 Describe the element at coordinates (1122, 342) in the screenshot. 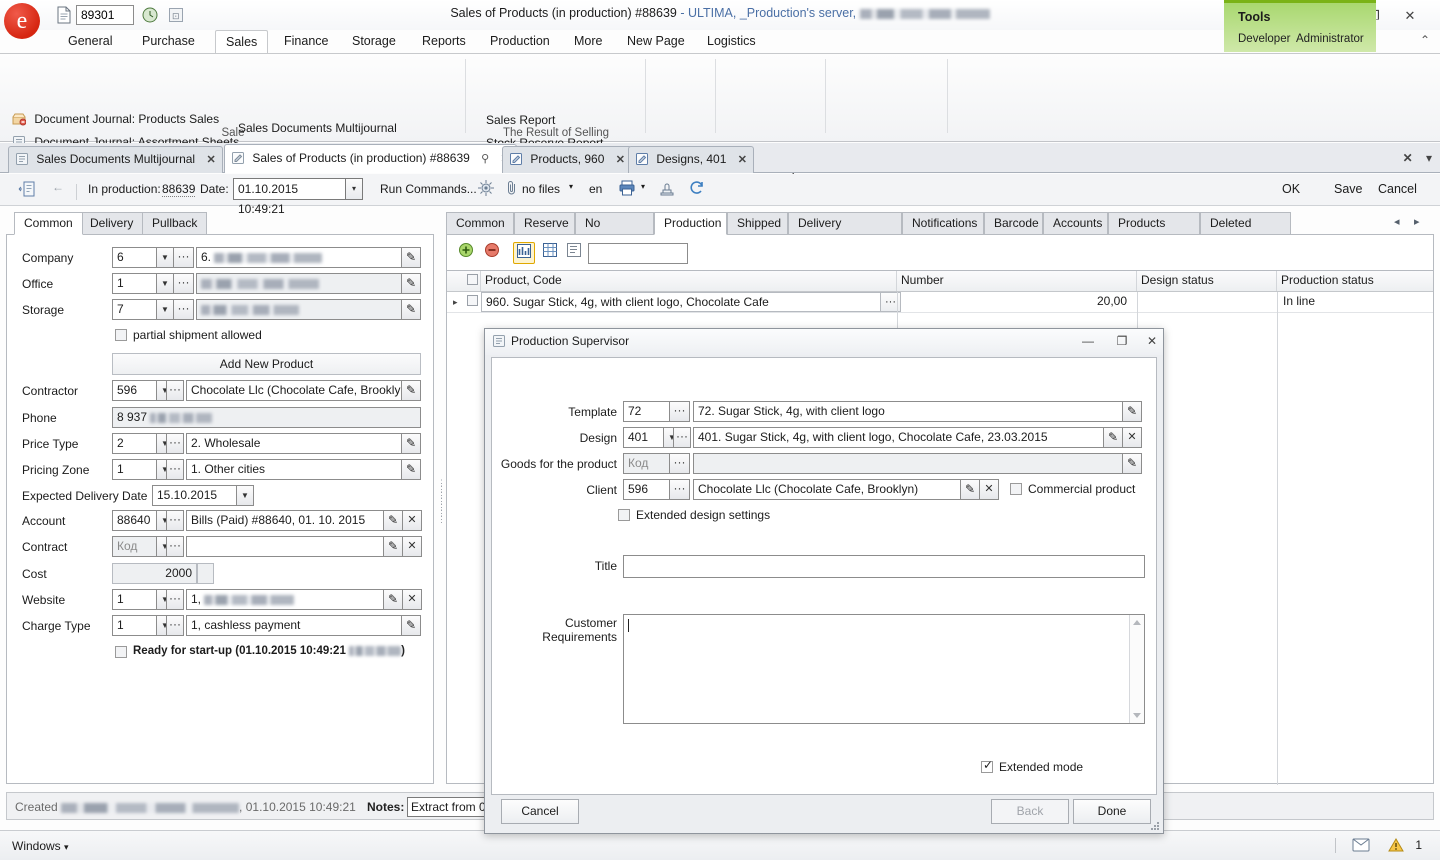

I see `dialog-restore-button: ❐` at that location.